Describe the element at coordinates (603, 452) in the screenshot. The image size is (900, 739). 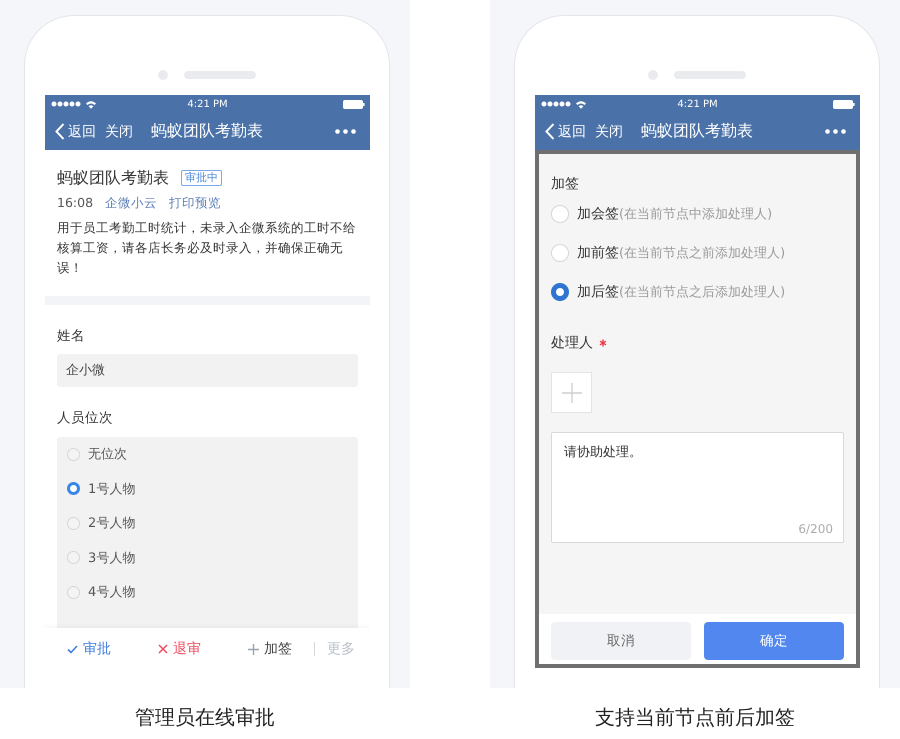
I see `comment-text: 请协助处理。` at that location.